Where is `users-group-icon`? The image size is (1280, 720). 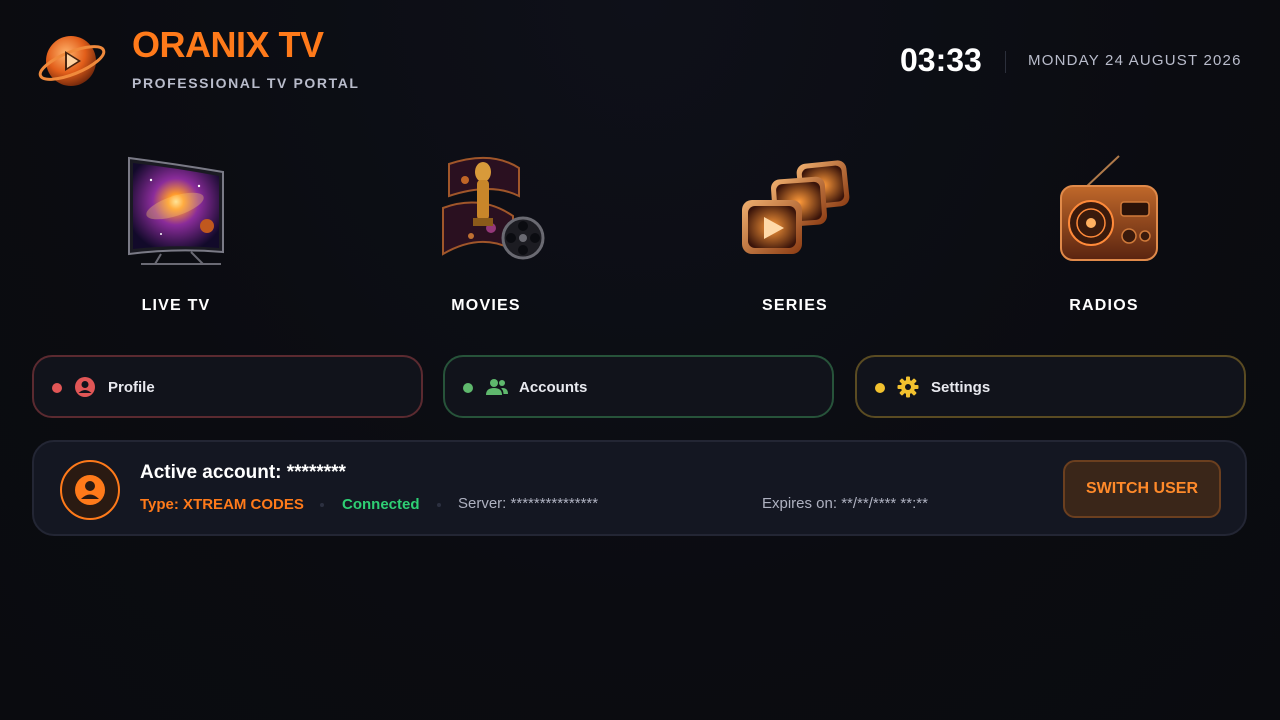 users-group-icon is located at coordinates (496, 387).